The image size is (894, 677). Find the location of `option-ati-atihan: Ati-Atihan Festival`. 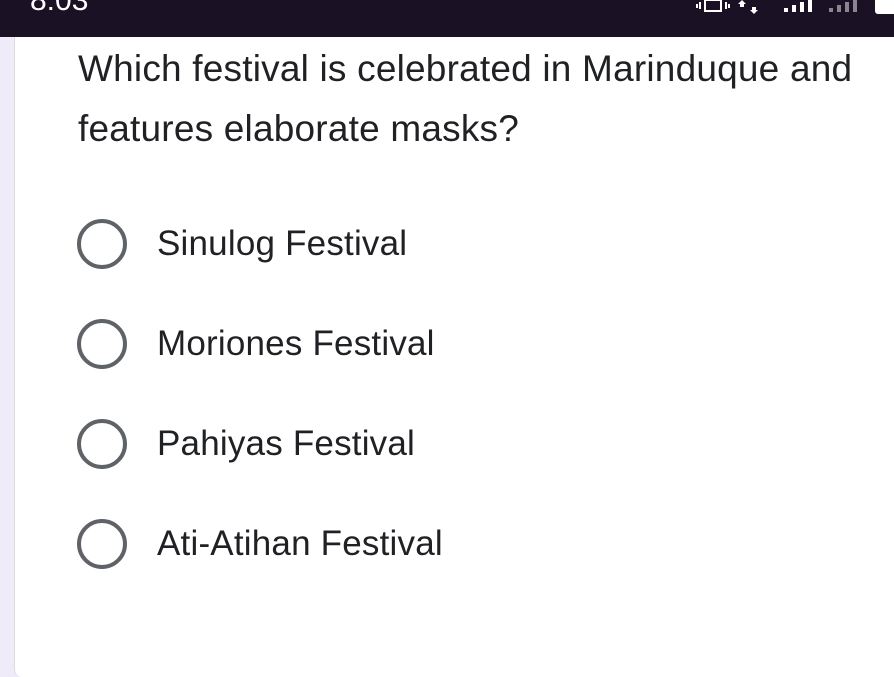

option-ati-atihan: Ati-Atihan Festival is located at coordinates (377, 544).